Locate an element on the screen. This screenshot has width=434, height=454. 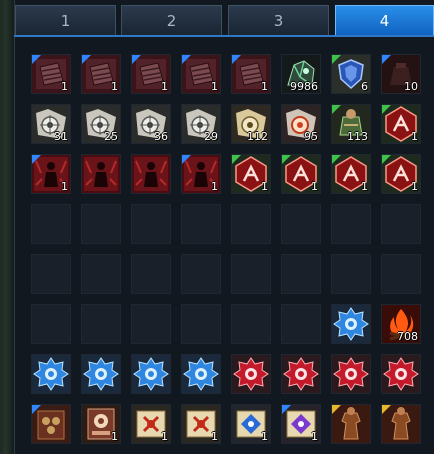
inventory-slot: 708 is located at coordinates (401, 324).